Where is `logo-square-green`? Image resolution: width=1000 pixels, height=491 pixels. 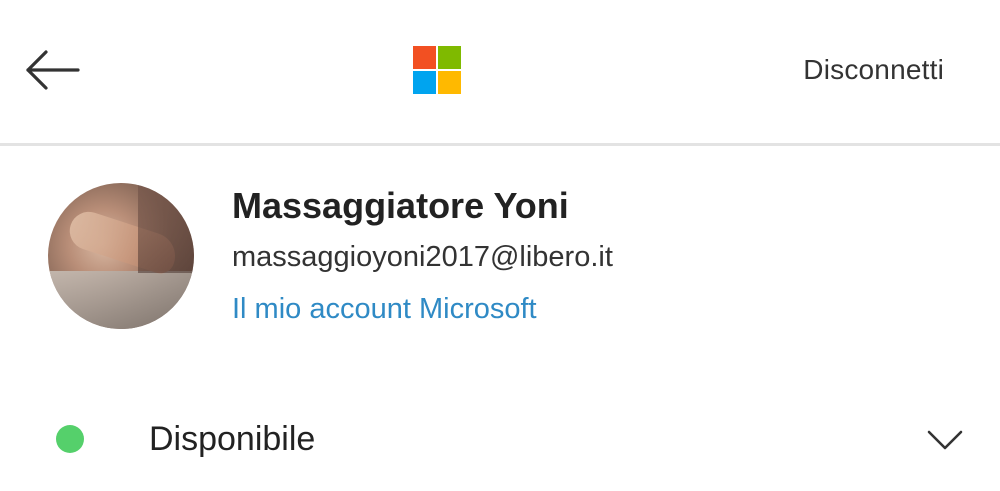
logo-square-green is located at coordinates (449, 57).